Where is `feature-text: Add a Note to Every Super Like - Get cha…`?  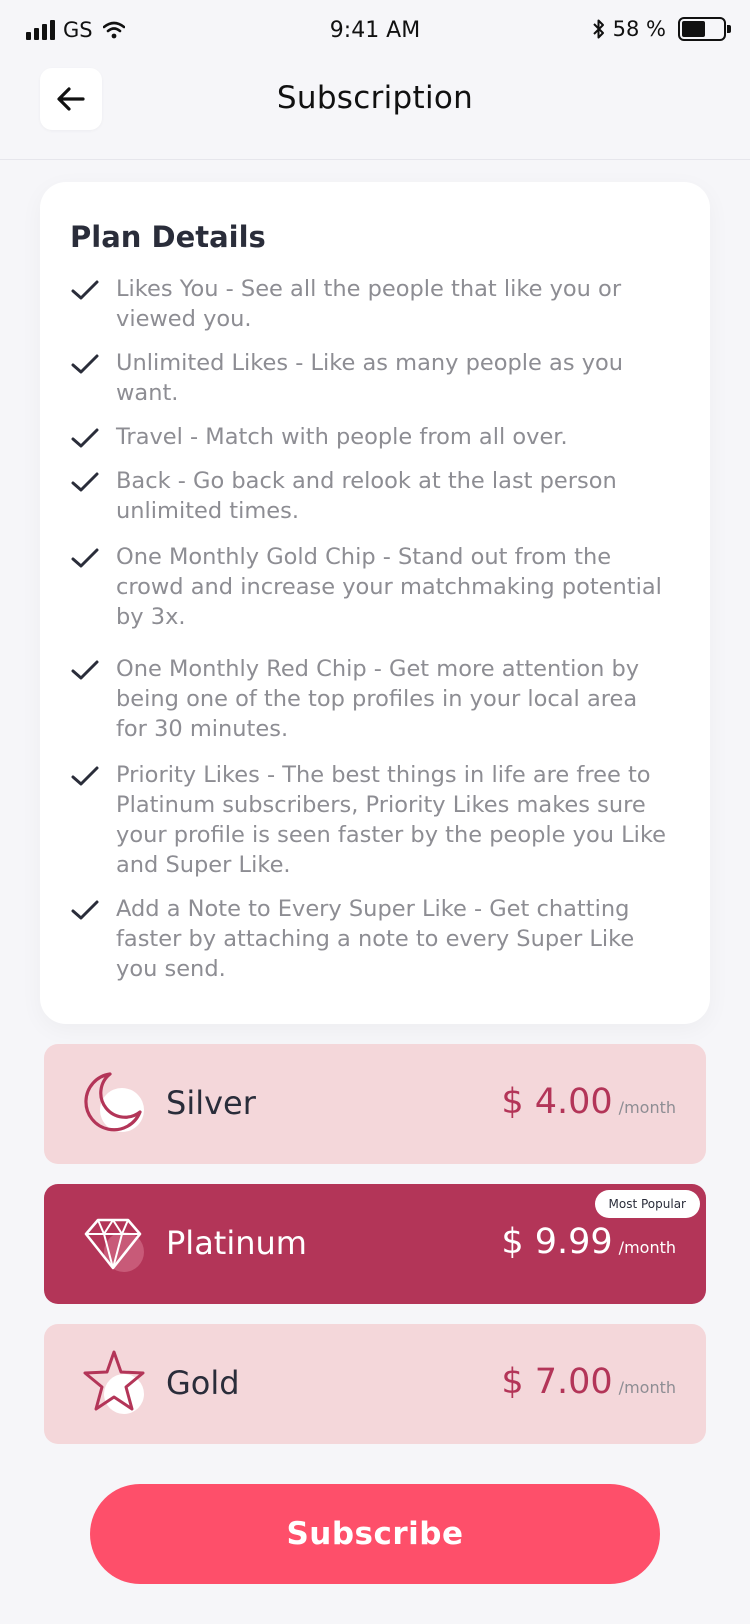
feature-text: Add a Note to Every Super Like - Get cha… is located at coordinates (375, 939).